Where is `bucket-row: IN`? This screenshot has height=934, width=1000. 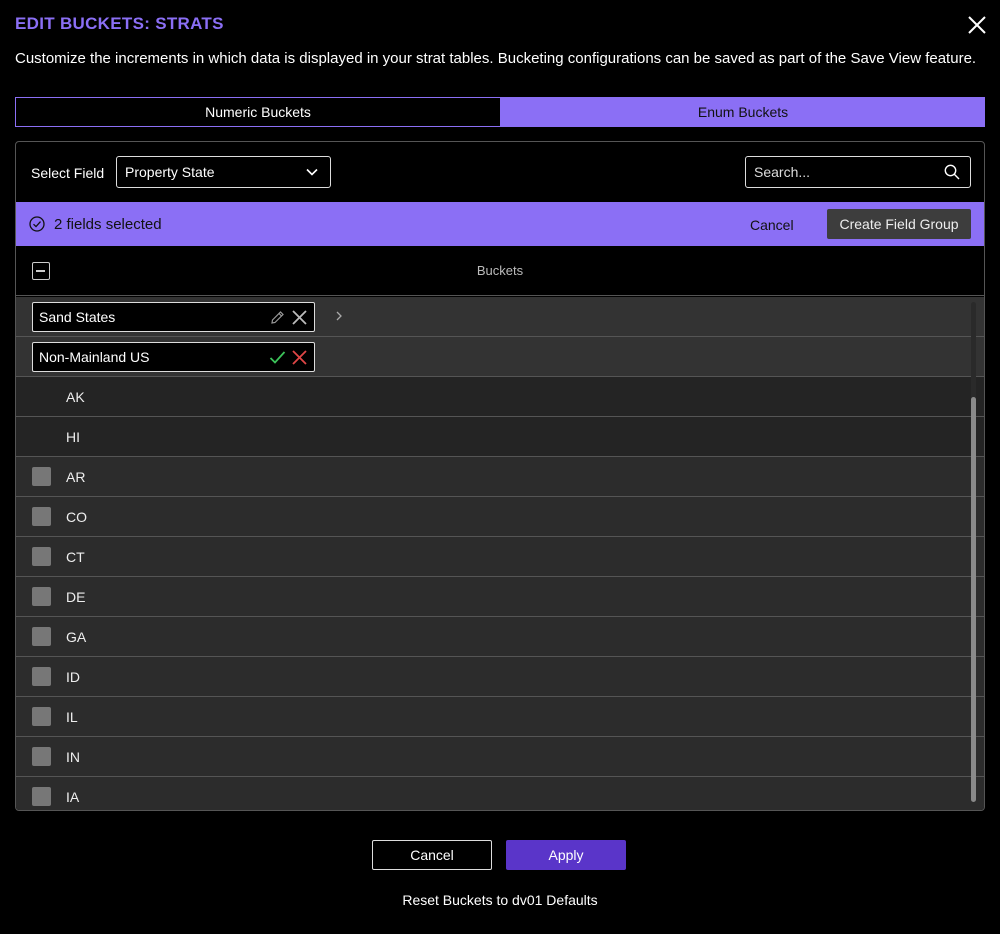 bucket-row: IN is located at coordinates (500, 757).